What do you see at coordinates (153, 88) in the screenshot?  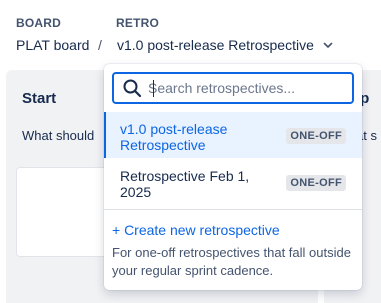 I see `text-caret` at bounding box center [153, 88].